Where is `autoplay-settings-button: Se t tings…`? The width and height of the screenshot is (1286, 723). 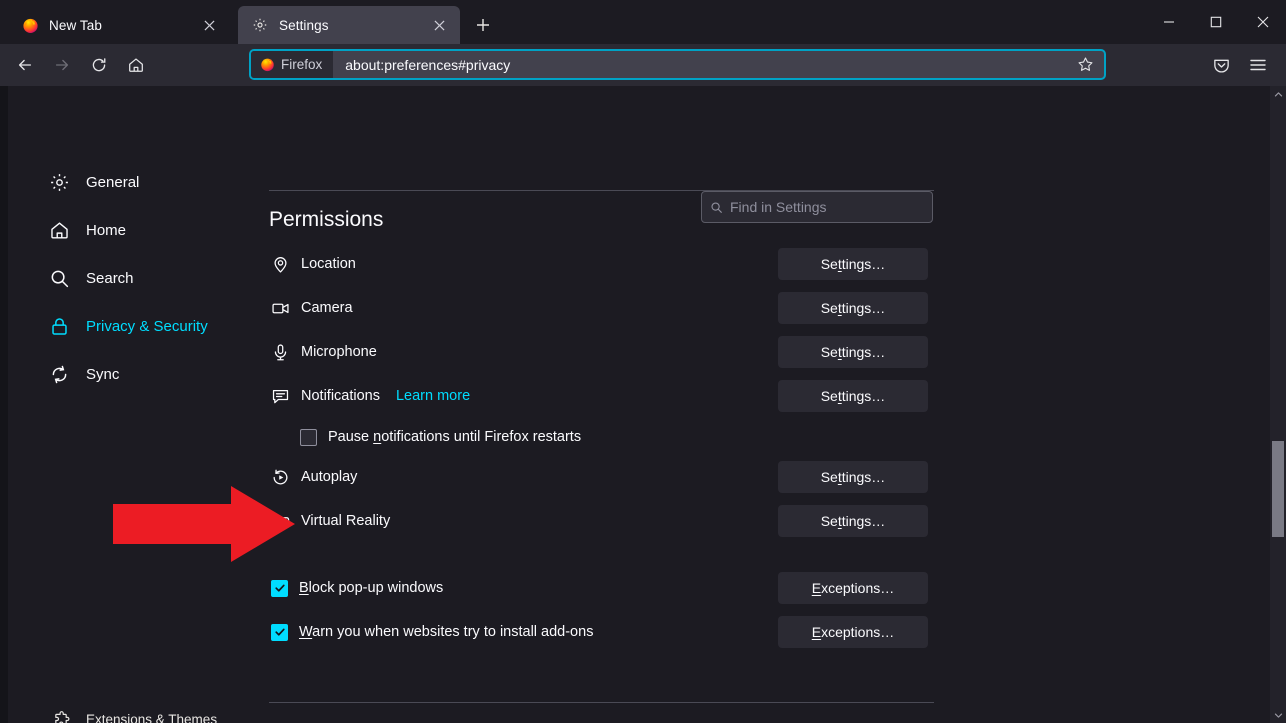
autoplay-settings-button: Se t tings… is located at coordinates (853, 477).